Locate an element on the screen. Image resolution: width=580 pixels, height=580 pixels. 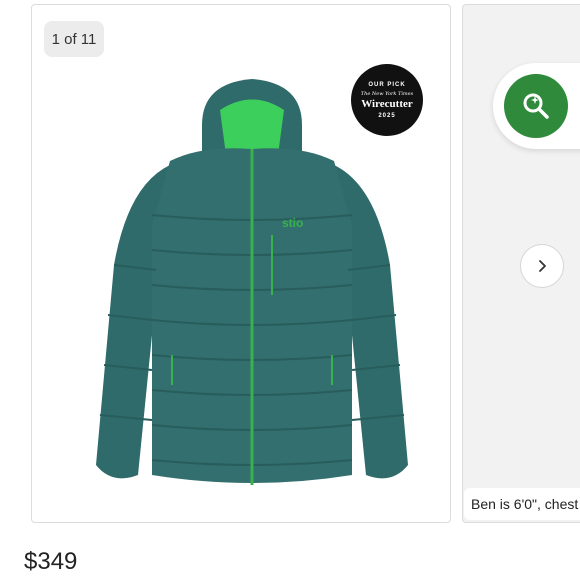
brand-logo: stio is located at coordinates (292, 223).